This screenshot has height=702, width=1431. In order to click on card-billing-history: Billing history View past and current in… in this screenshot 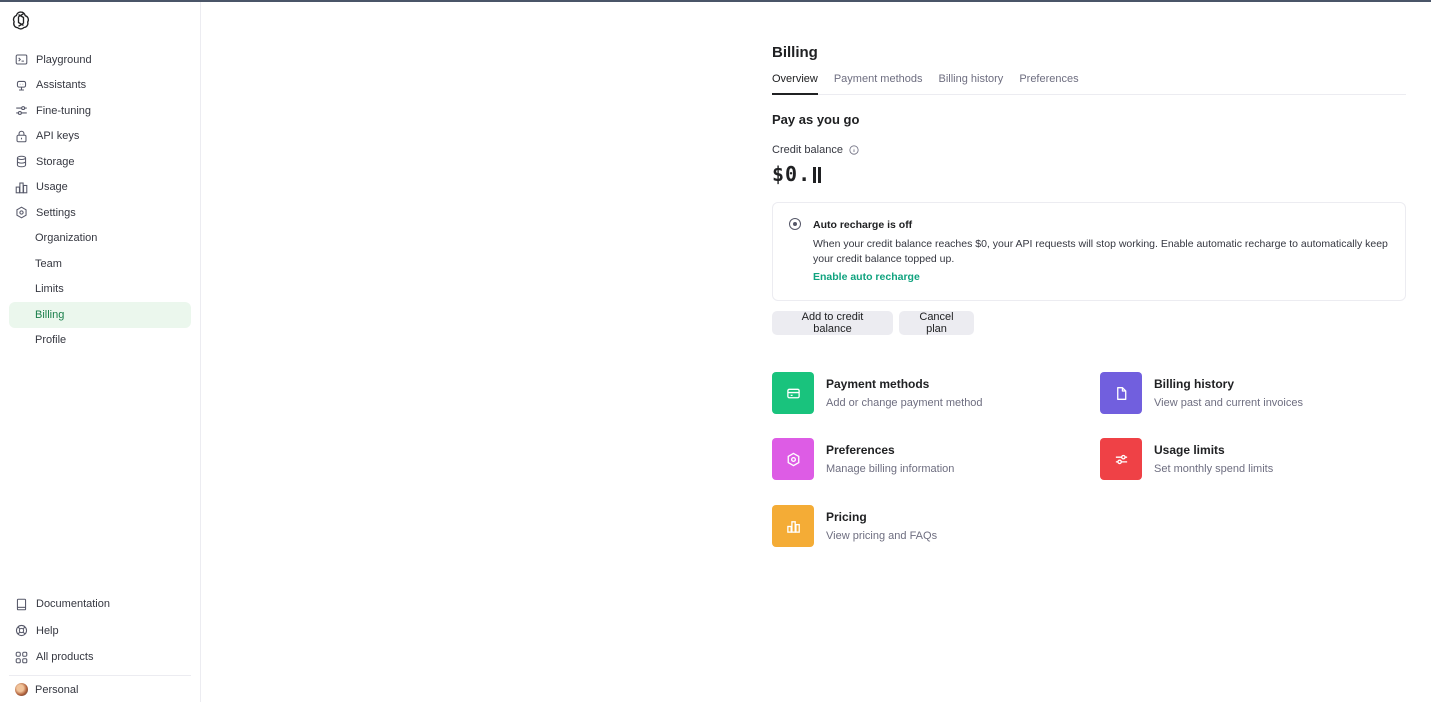, I will do `click(1201, 393)`.